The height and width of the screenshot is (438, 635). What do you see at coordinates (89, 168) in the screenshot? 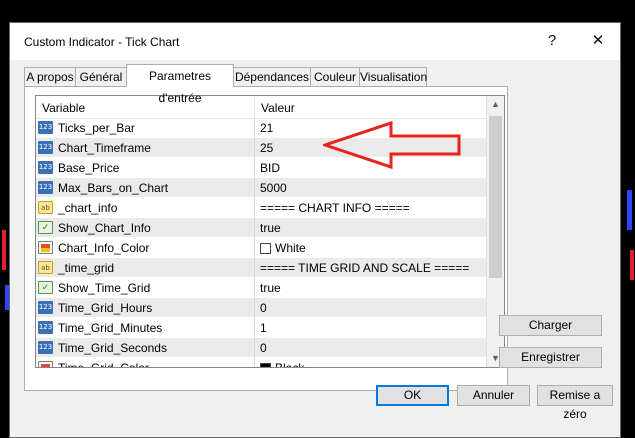
I see `parameter-name: Base_Price` at bounding box center [89, 168].